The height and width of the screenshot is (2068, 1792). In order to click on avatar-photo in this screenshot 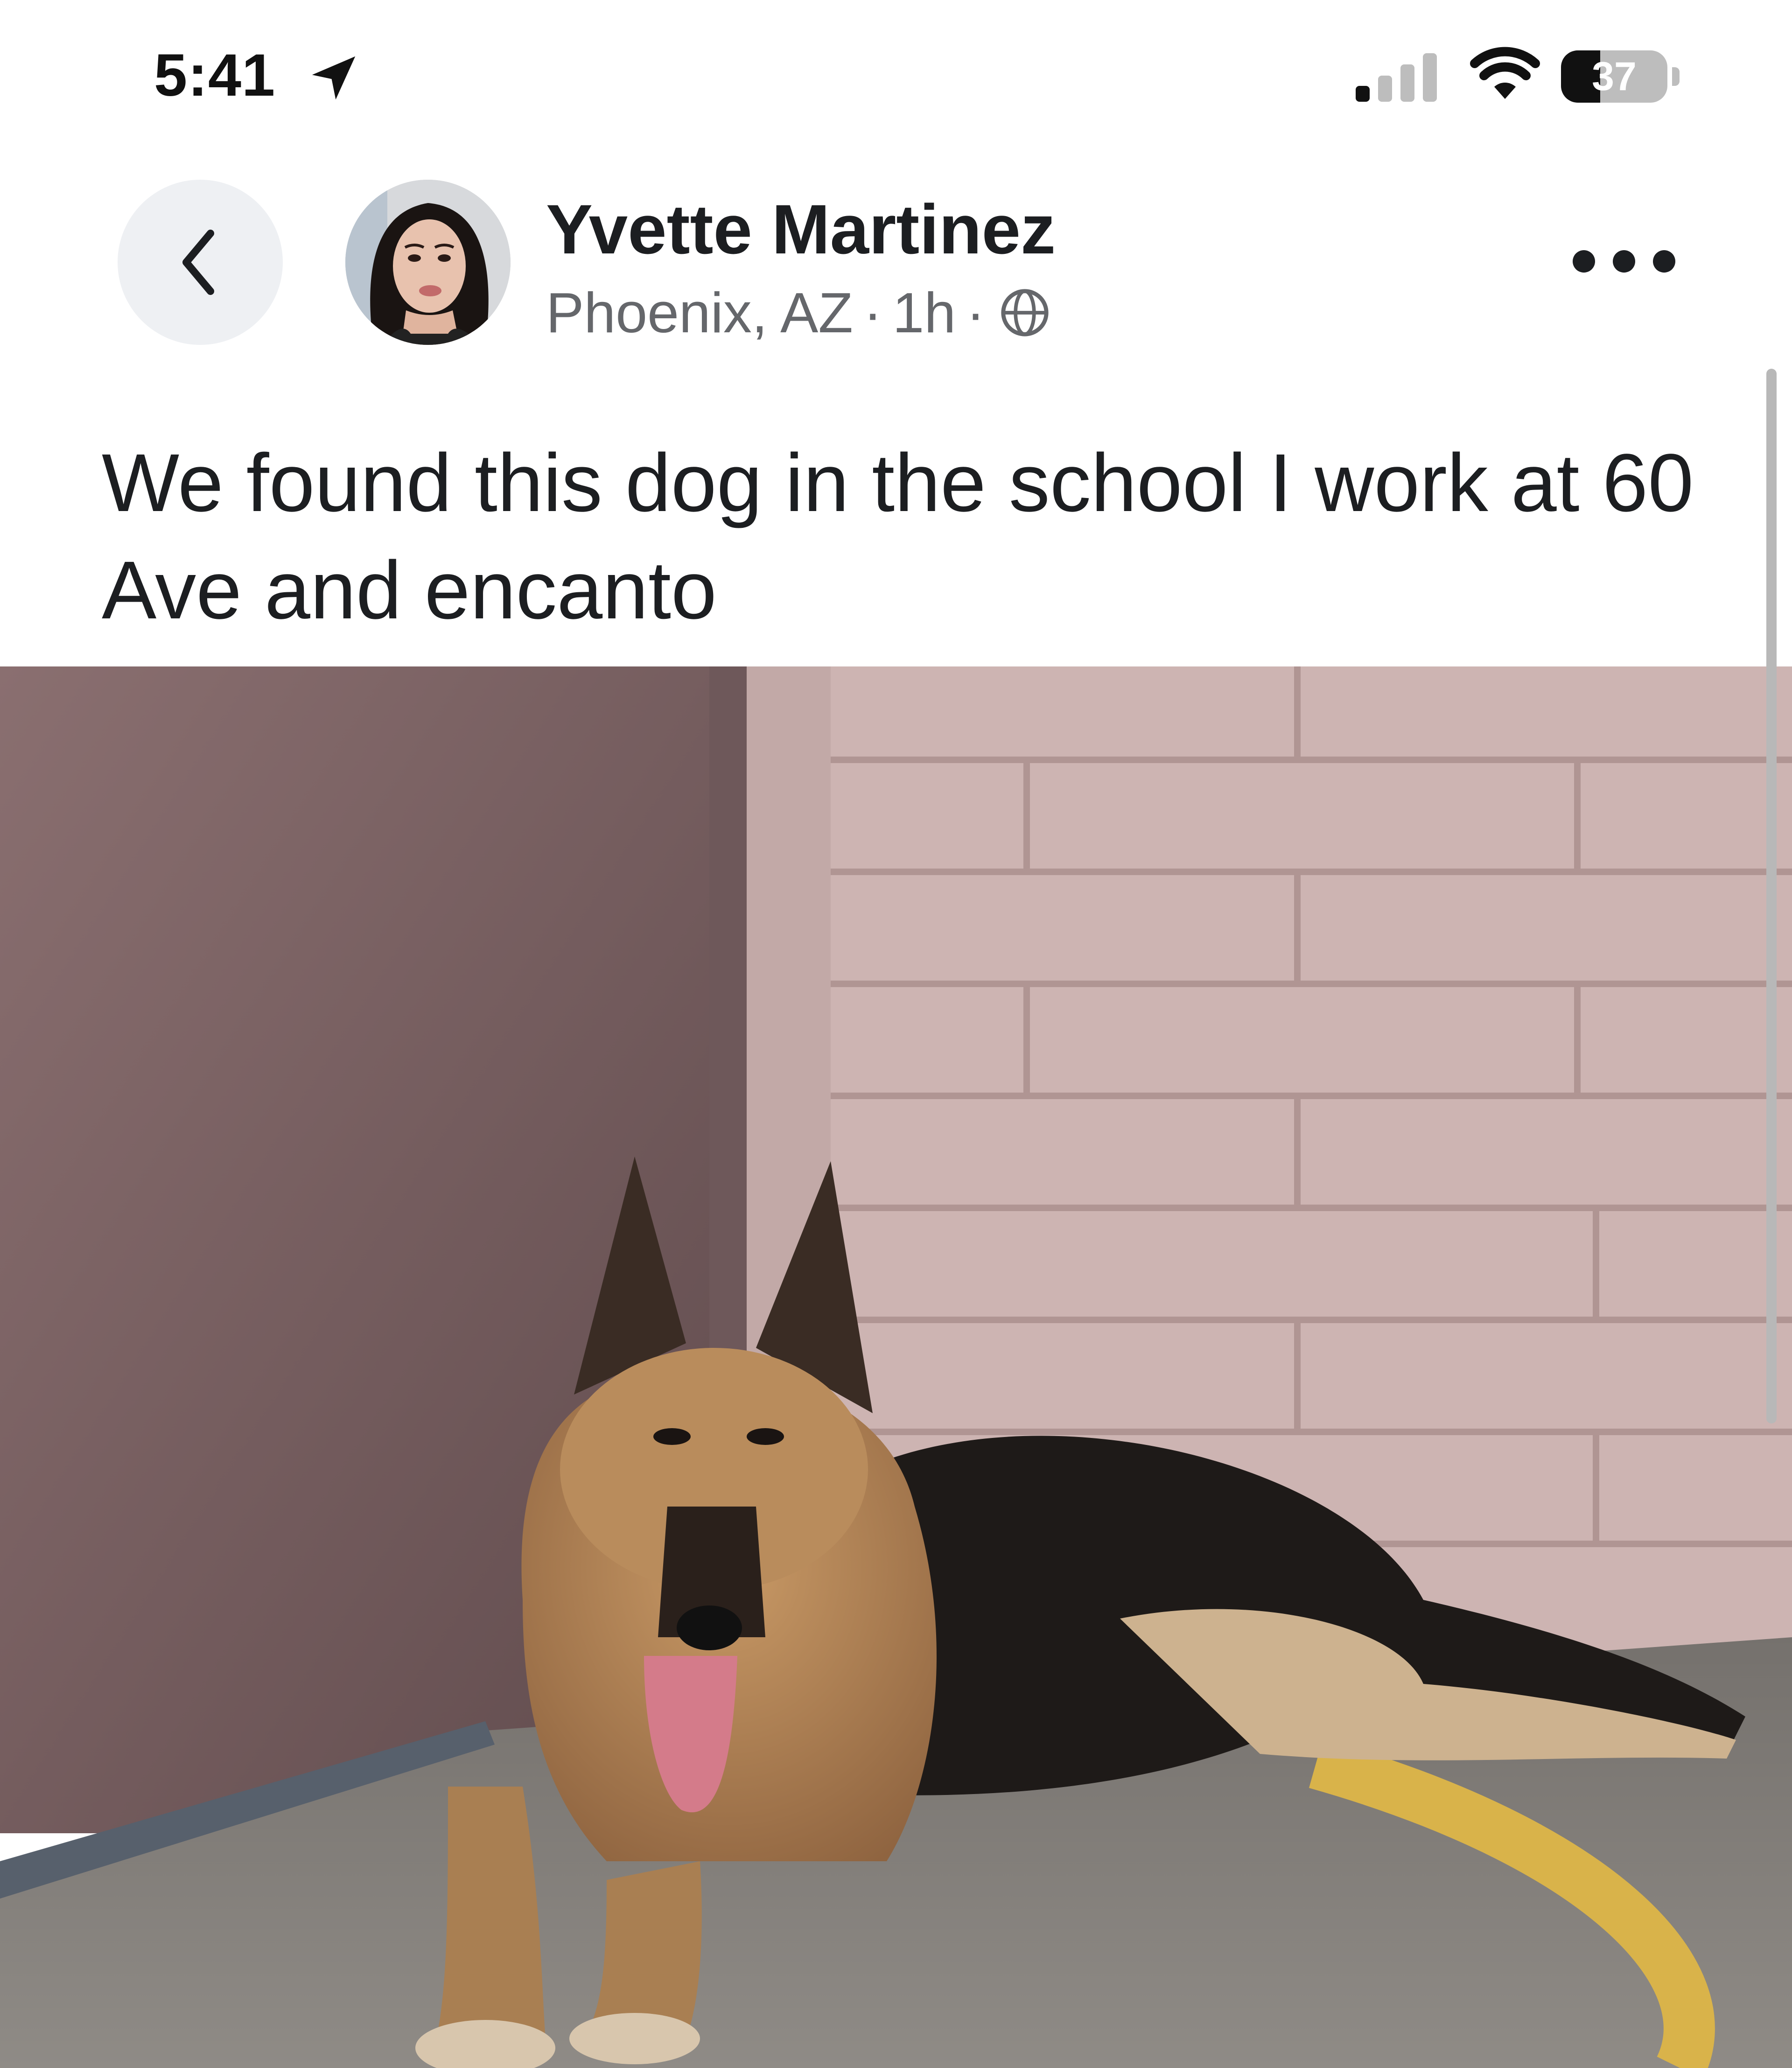, I will do `click(428, 262)`.